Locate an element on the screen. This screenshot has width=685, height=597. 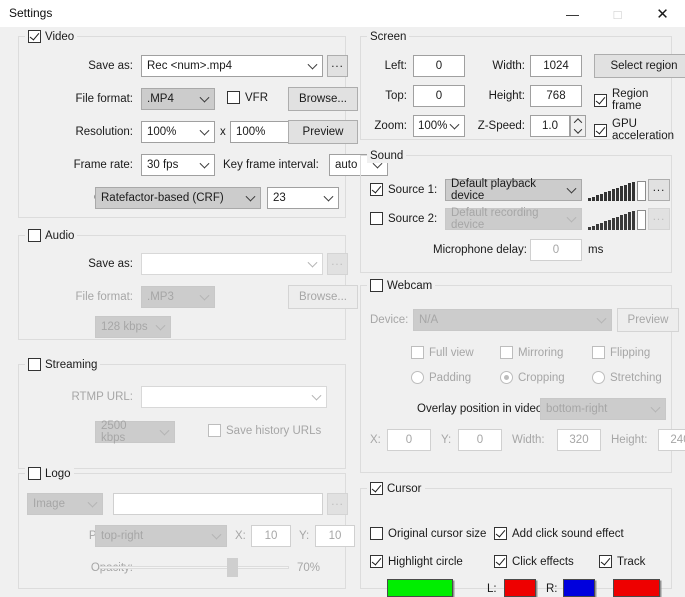
cursor-original-size-checkbox is located at coordinates (376, 533).